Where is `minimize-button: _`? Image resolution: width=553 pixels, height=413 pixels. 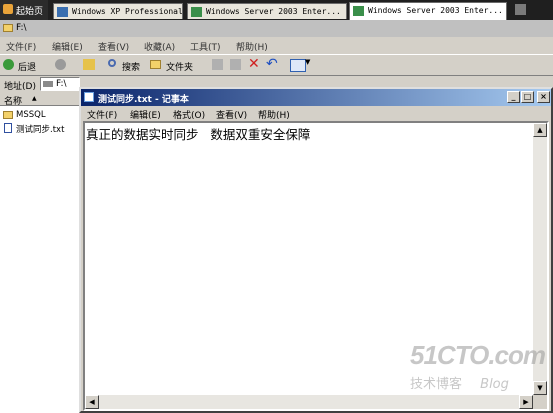
minimize-button: _ is located at coordinates (513, 97).